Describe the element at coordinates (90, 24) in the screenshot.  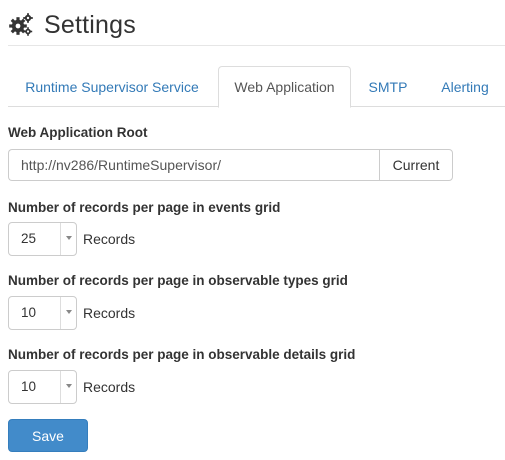
I see `page-title: Settings` at that location.